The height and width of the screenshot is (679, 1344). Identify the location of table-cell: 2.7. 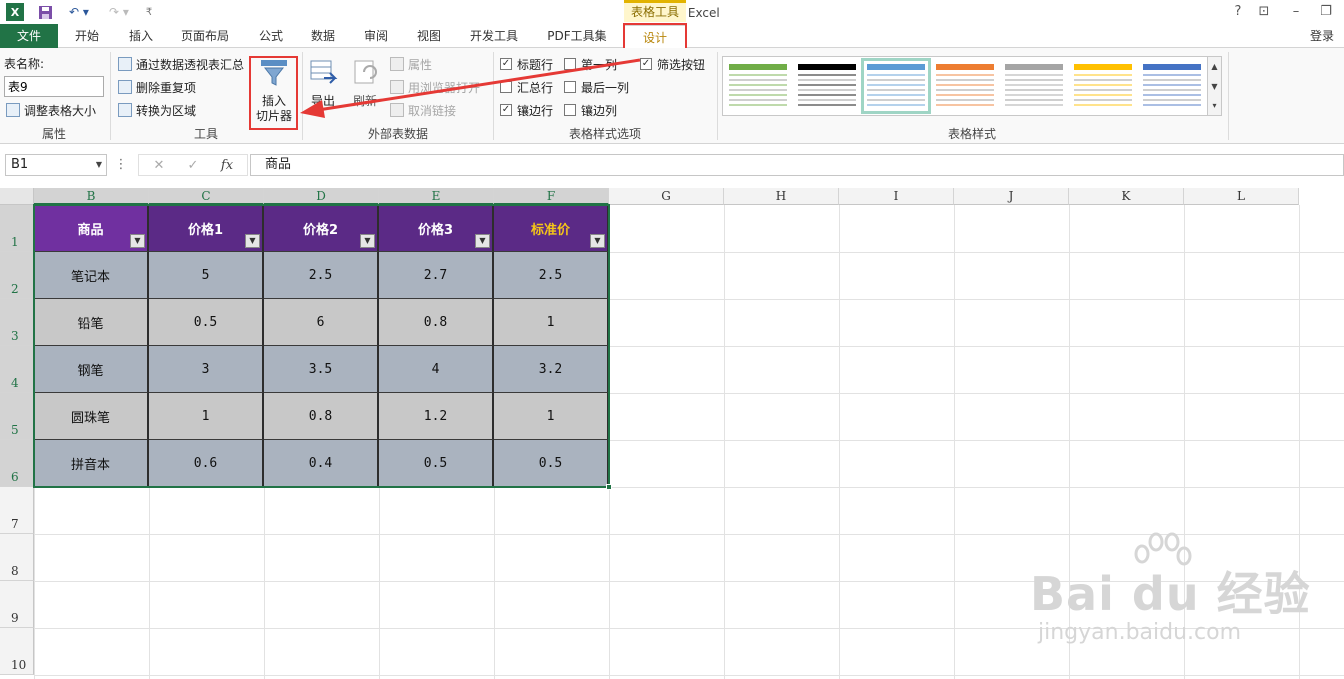
(436, 275).